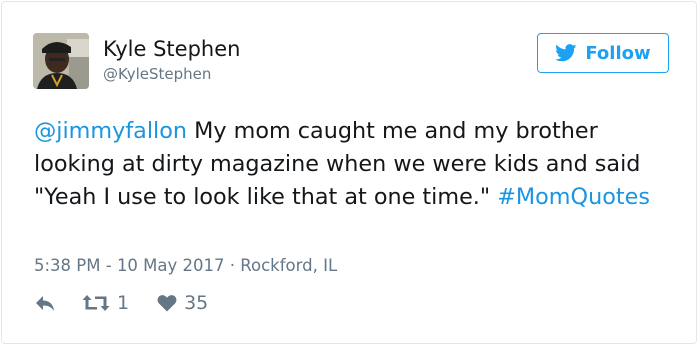  I want to click on tweet-meta: 5:38 PM - 10 May 2017 · Rockford, IL, so click(185, 266).